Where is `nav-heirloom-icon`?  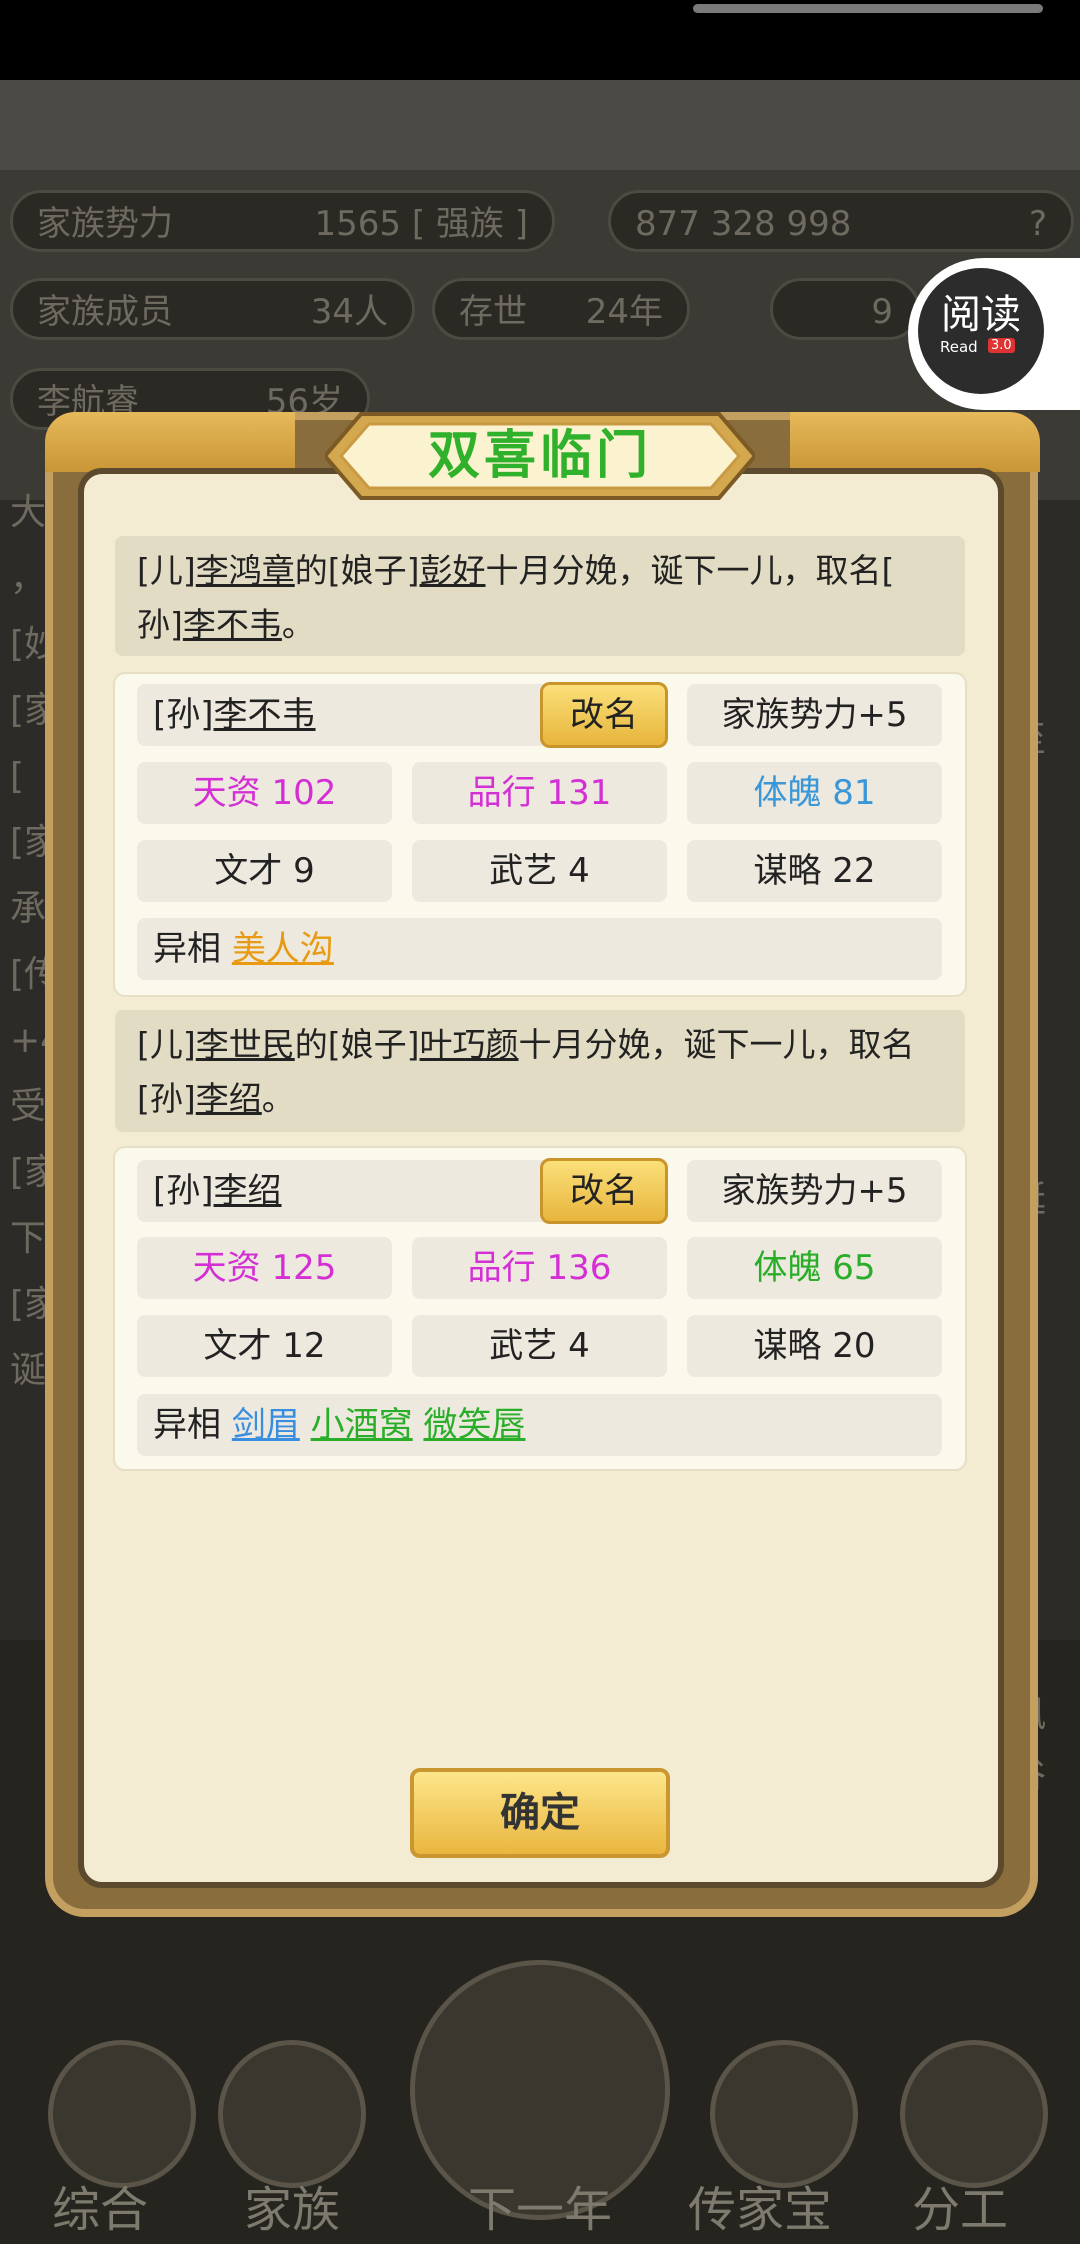 nav-heirloom-icon is located at coordinates (784, 2114).